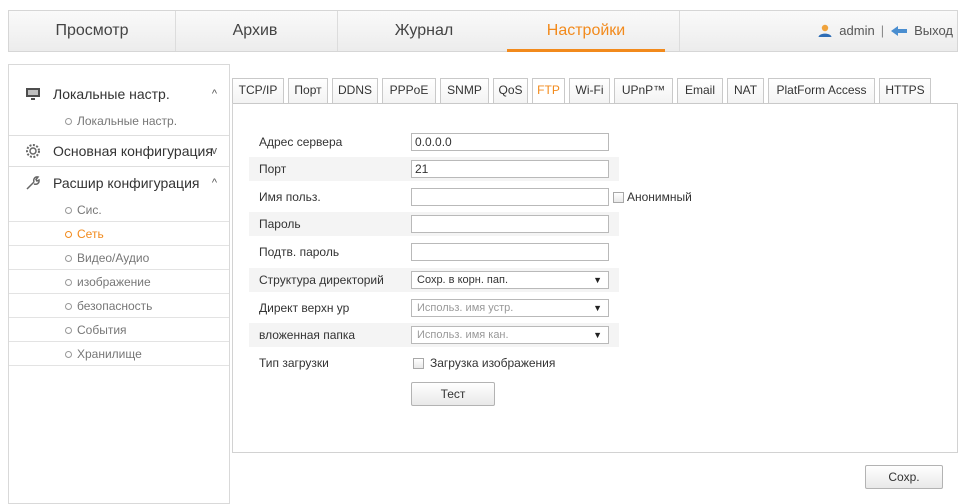  I want to click on confirm-password-input, so click(510, 252).